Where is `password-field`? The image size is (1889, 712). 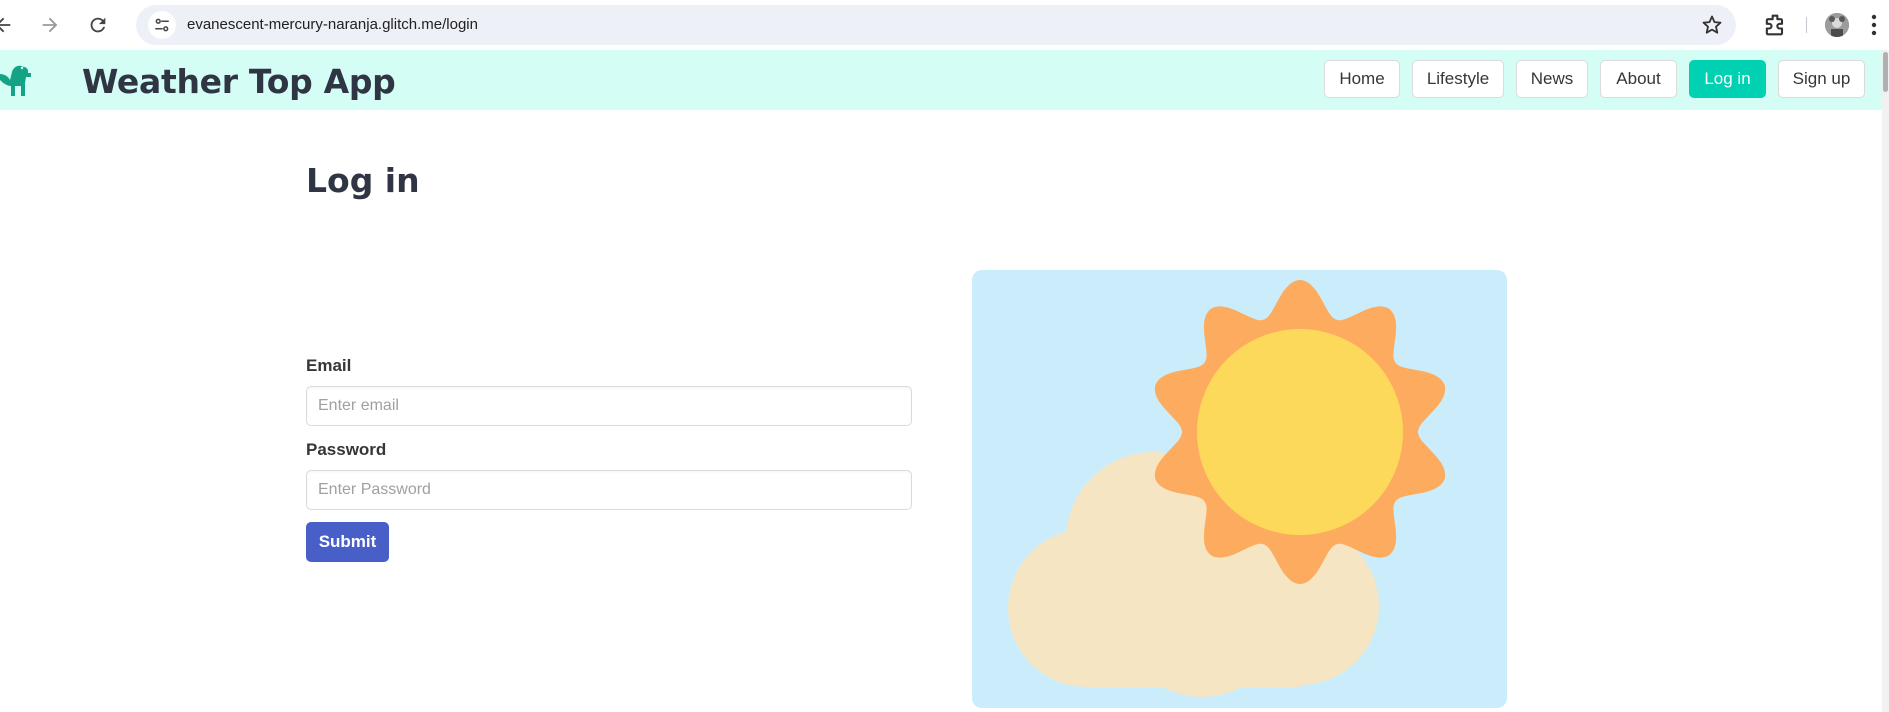
password-field is located at coordinates (609, 490).